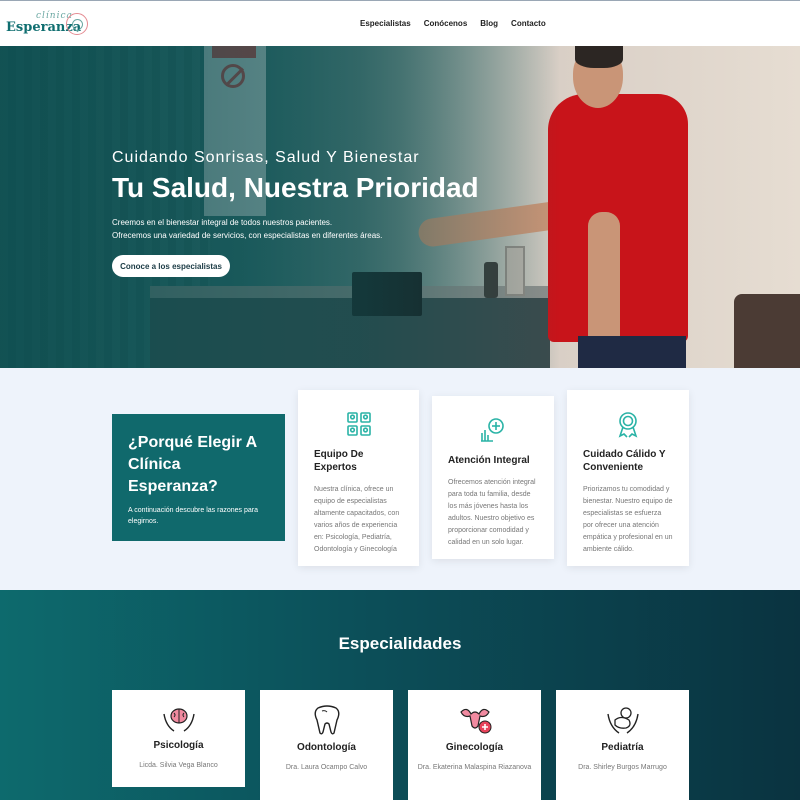  What do you see at coordinates (171, 266) in the screenshot?
I see `specialists-button: Conoce a los especialistas` at bounding box center [171, 266].